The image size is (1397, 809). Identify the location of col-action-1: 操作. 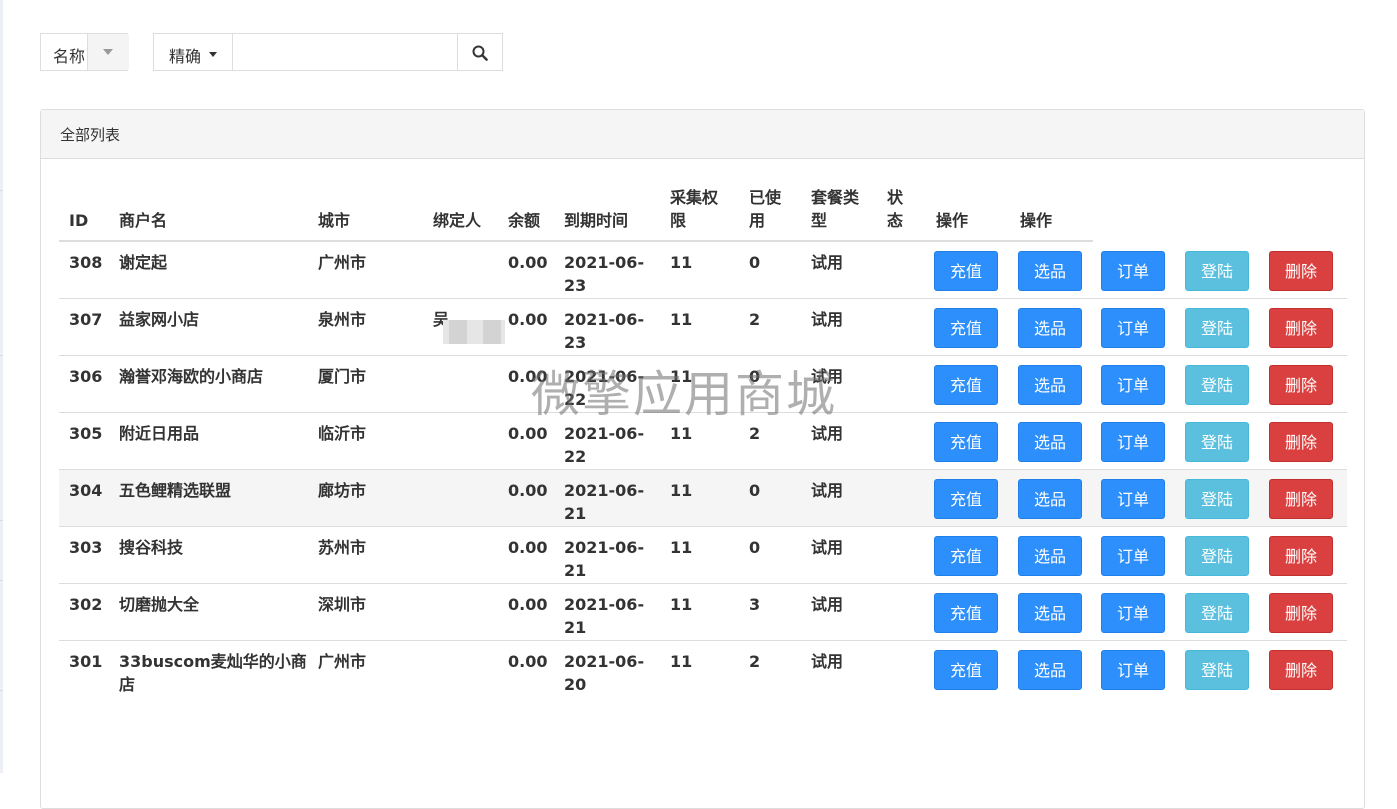
(968, 214).